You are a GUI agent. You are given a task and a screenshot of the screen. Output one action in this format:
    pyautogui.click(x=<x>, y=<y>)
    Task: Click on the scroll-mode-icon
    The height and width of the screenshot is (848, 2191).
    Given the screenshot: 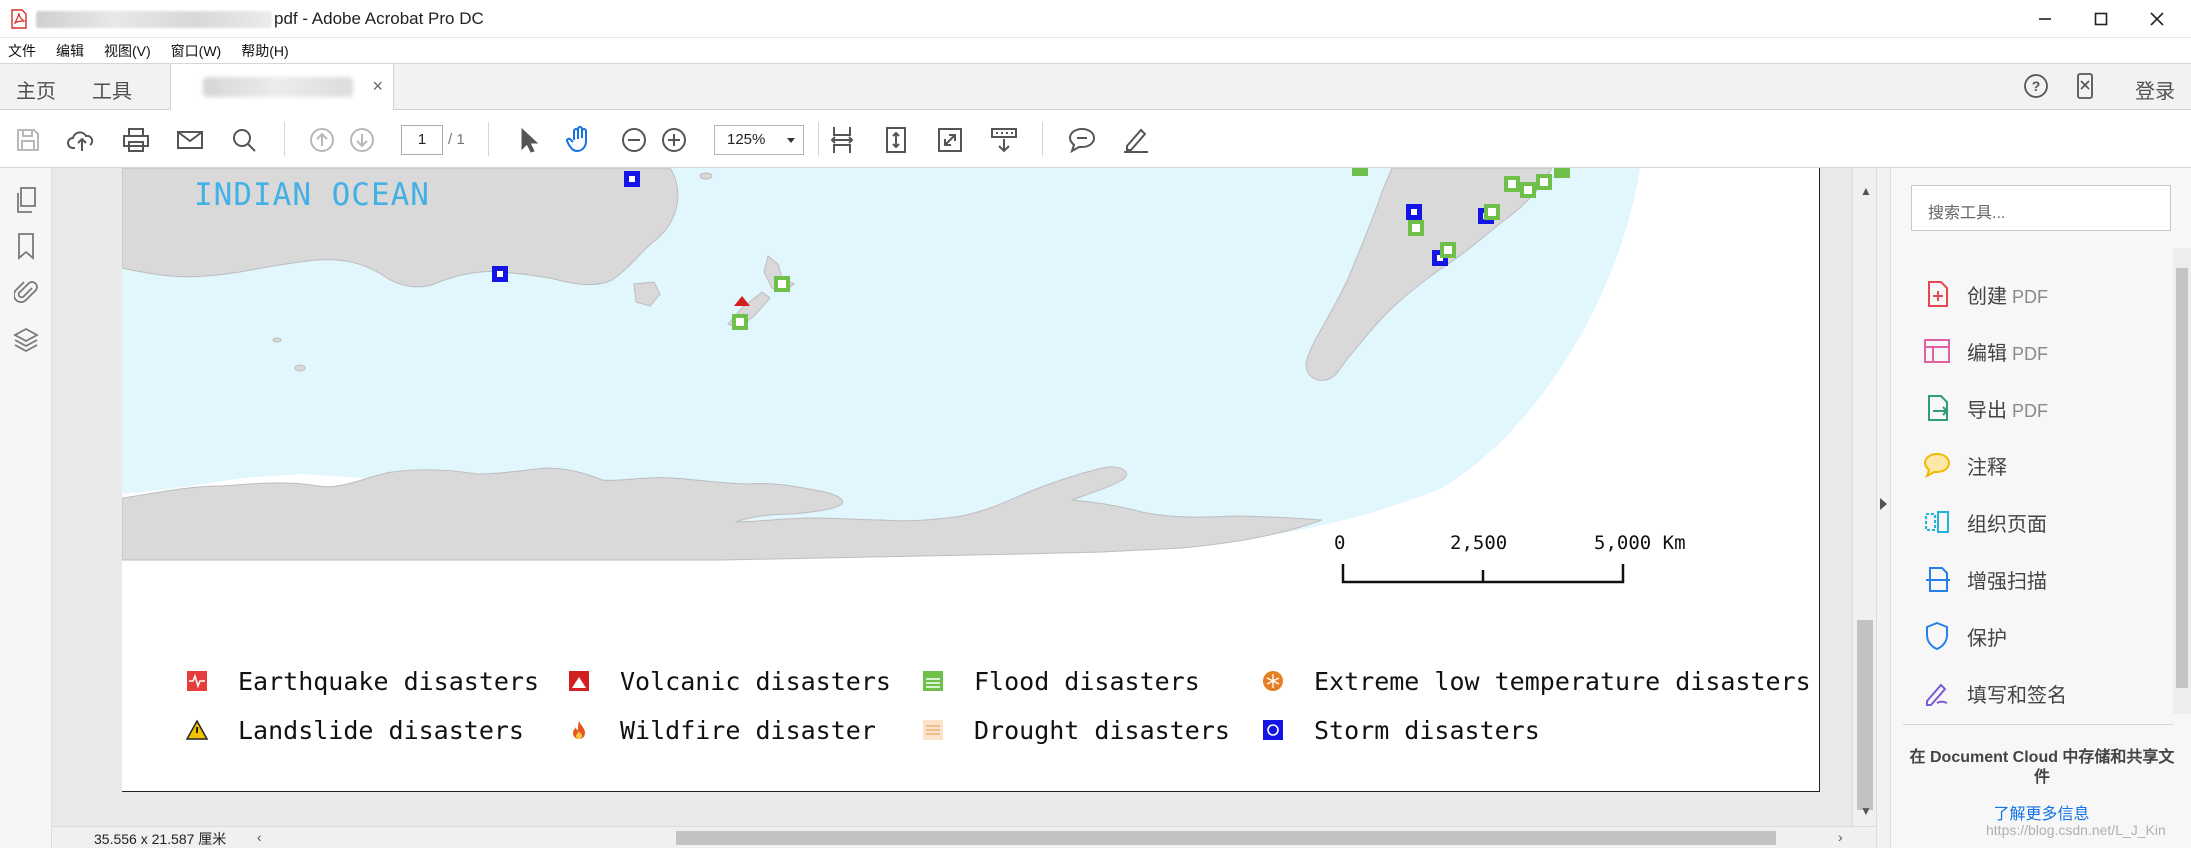 What is the action you would take?
    pyautogui.click(x=1004, y=140)
    